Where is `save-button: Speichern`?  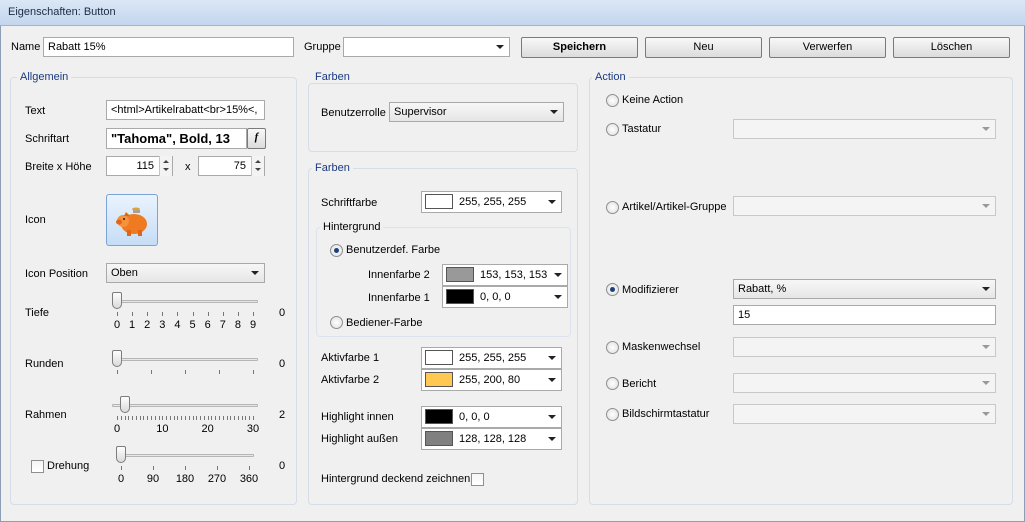 save-button: Speichern is located at coordinates (579, 47).